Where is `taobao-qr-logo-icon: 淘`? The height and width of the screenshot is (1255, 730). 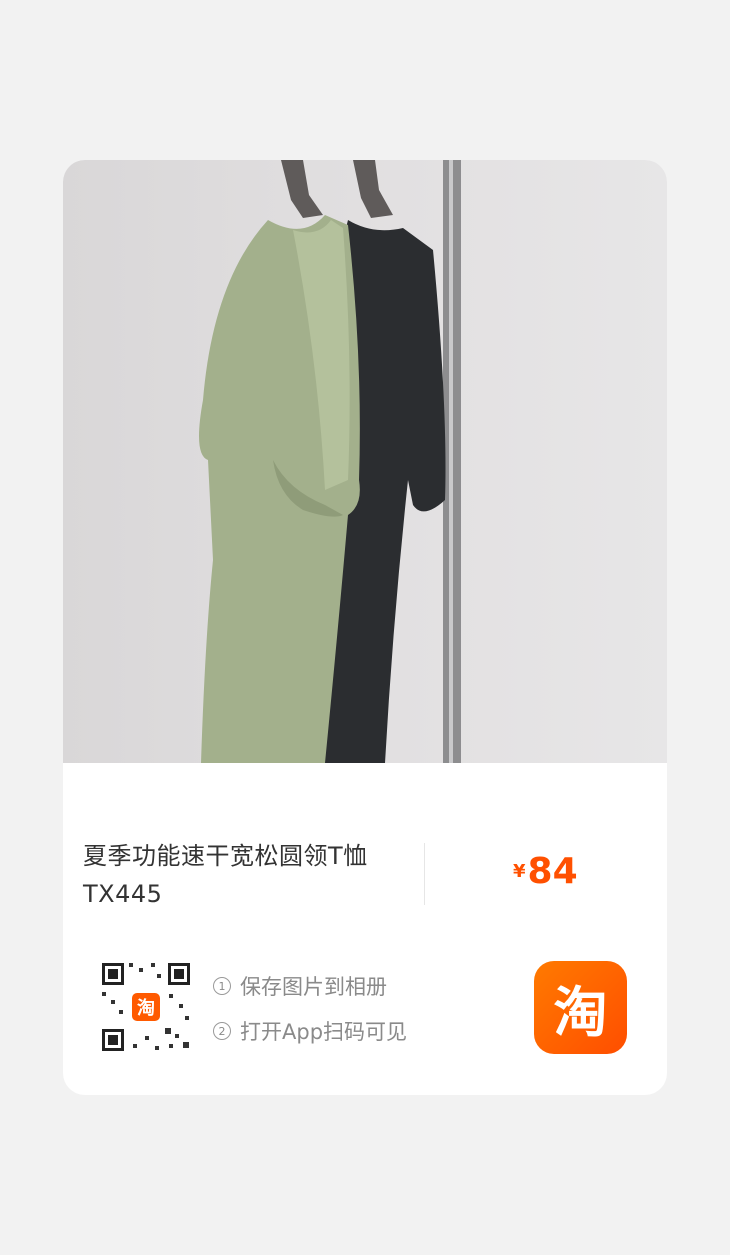 taobao-qr-logo-icon: 淘 is located at coordinates (146, 1007).